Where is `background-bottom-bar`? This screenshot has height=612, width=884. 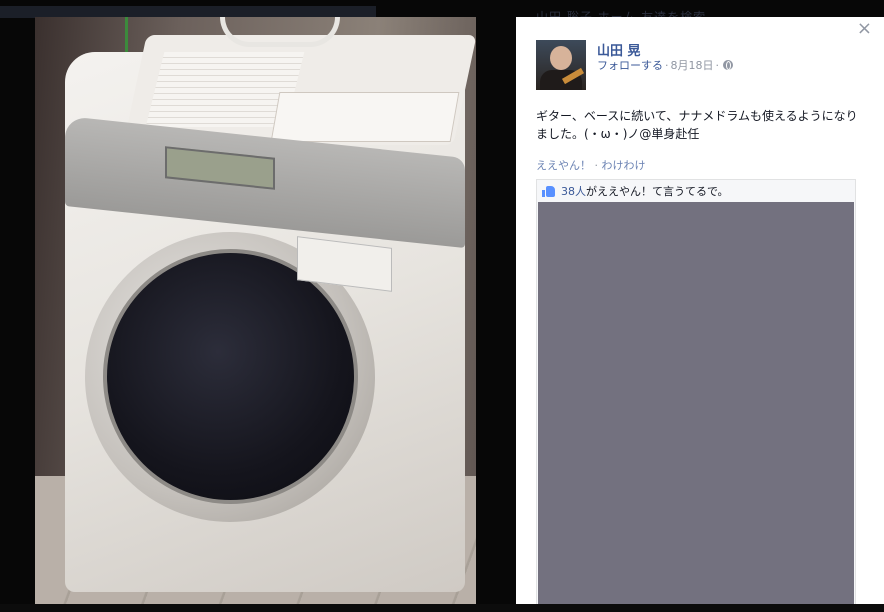 background-bottom-bar is located at coordinates (442, 608).